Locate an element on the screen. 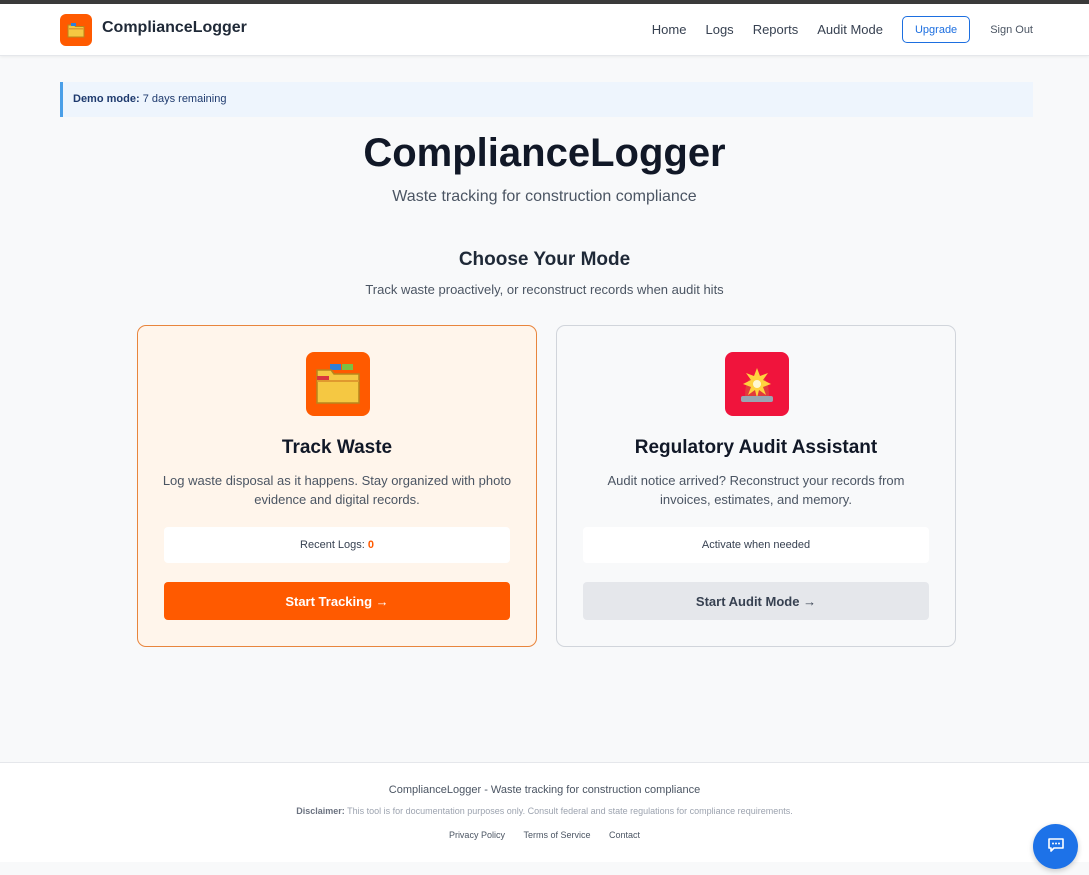 This screenshot has height=875, width=1089. recent-logs-count: 0 is located at coordinates (370, 545).